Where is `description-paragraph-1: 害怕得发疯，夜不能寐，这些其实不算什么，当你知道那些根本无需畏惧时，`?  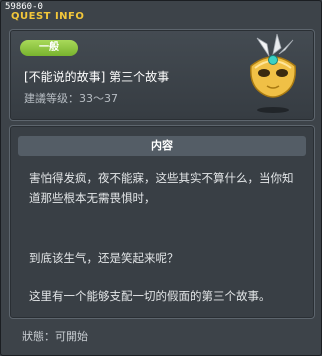 description-paragraph-1: 害怕得发疯，夜不能寐，这些其实不算什么，当你知道那些根本无需畏惧时， is located at coordinates (161, 188).